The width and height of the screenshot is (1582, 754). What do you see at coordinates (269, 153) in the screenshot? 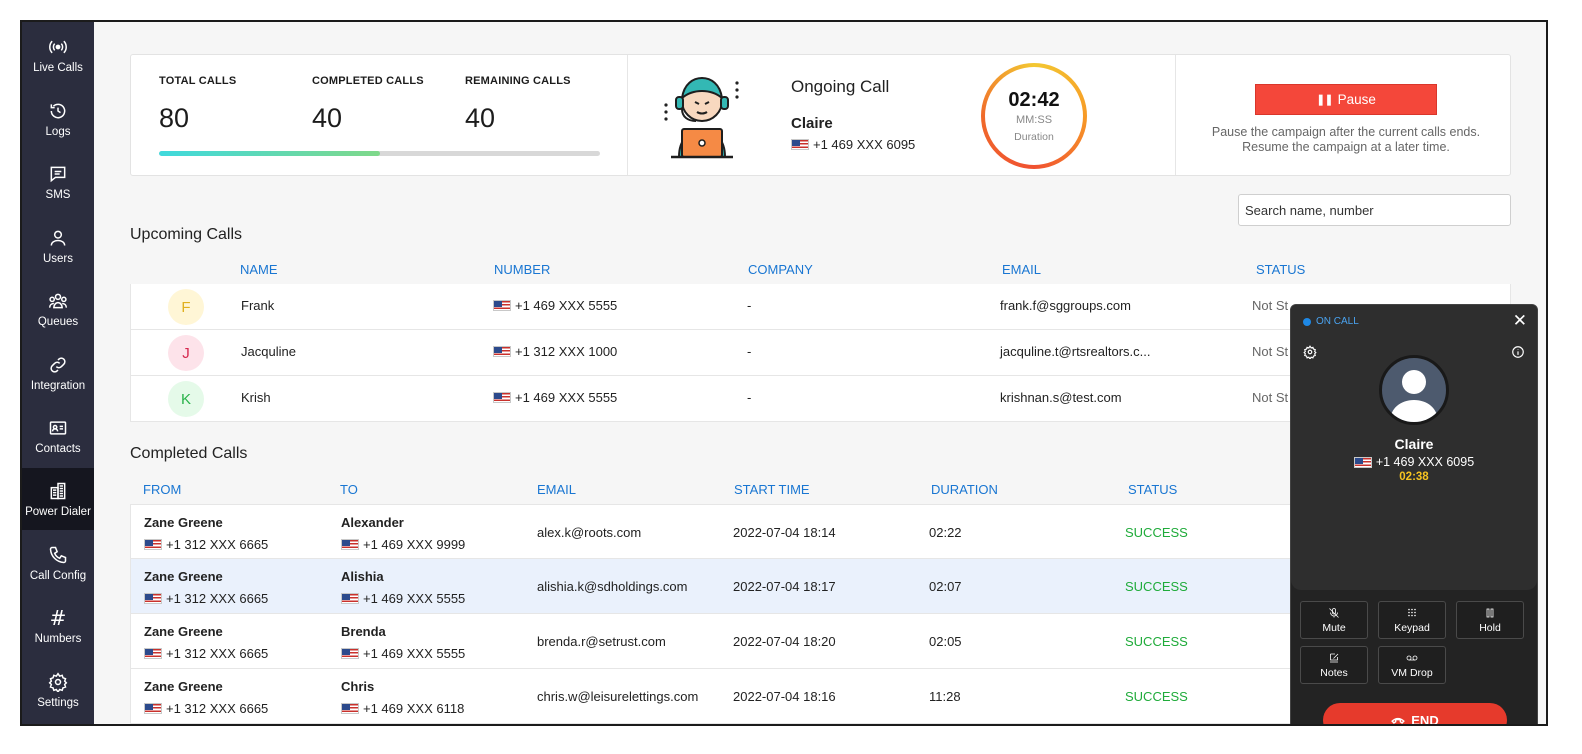
I see `campaign-progress-fill` at bounding box center [269, 153].